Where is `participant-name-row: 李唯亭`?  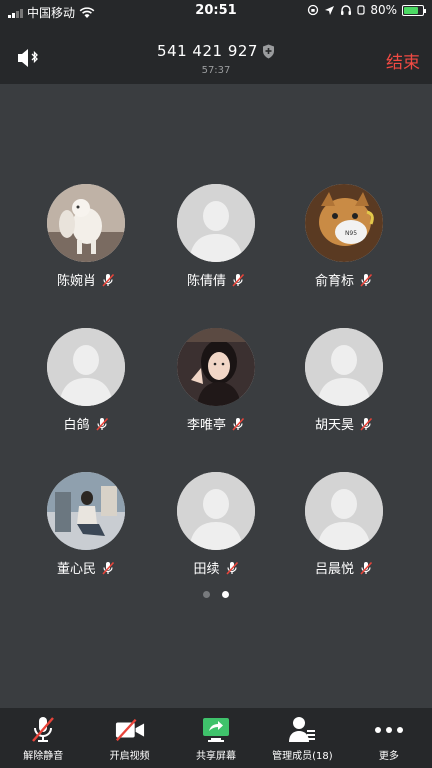
participant-name-row: 李唯亭 is located at coordinates (216, 423).